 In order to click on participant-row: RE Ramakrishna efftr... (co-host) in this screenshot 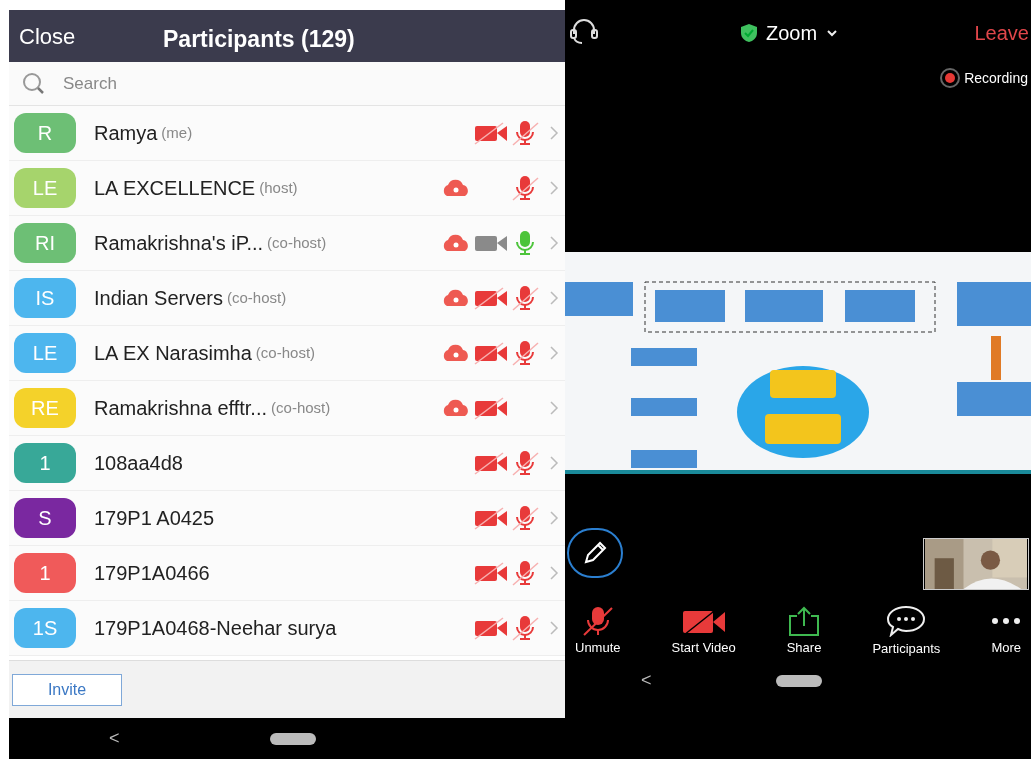, I will do `click(287, 408)`.